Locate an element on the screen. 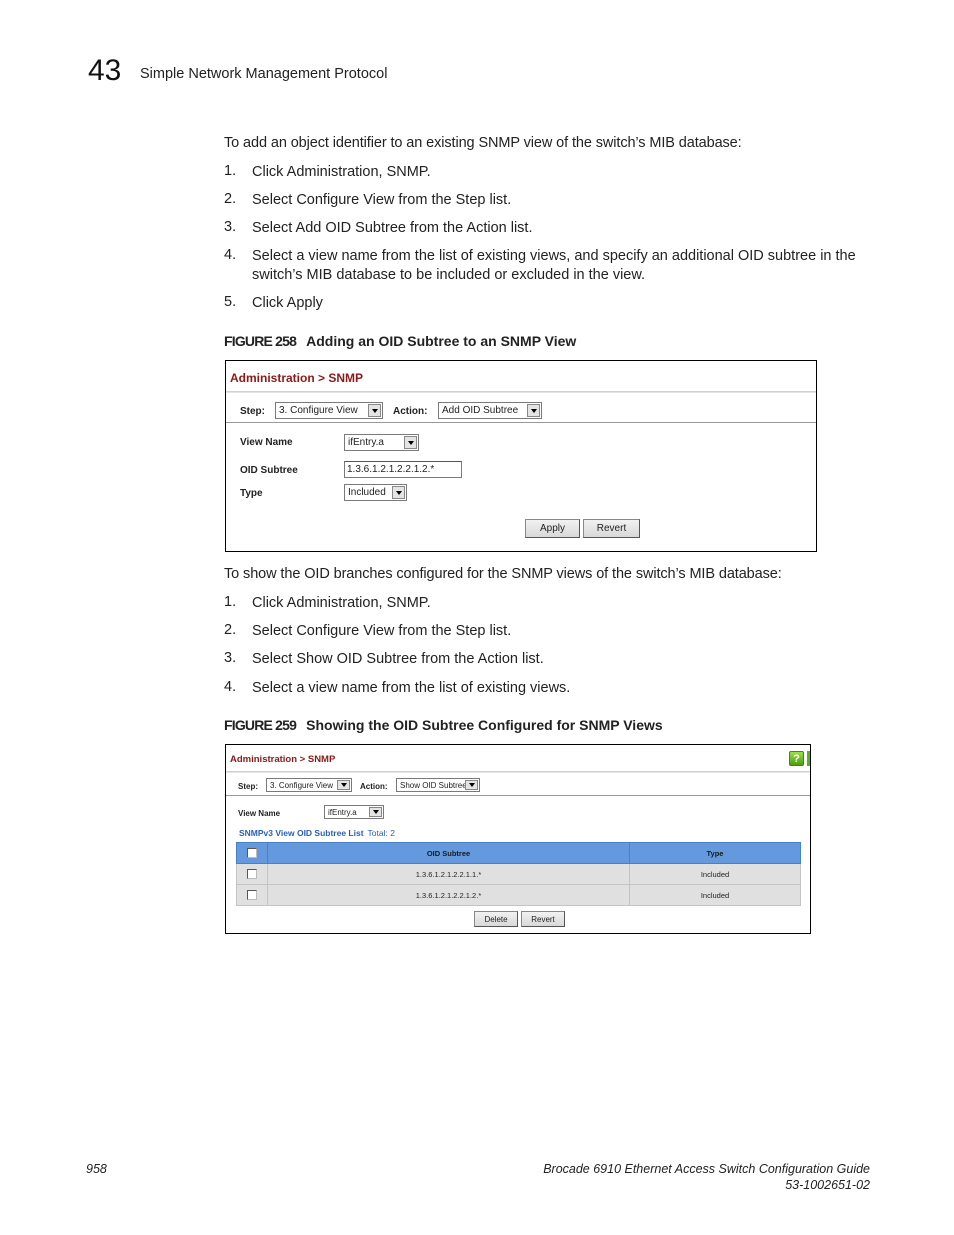 This screenshot has width=954, height=1235. action-select: Add OID Subtree is located at coordinates (490, 410).